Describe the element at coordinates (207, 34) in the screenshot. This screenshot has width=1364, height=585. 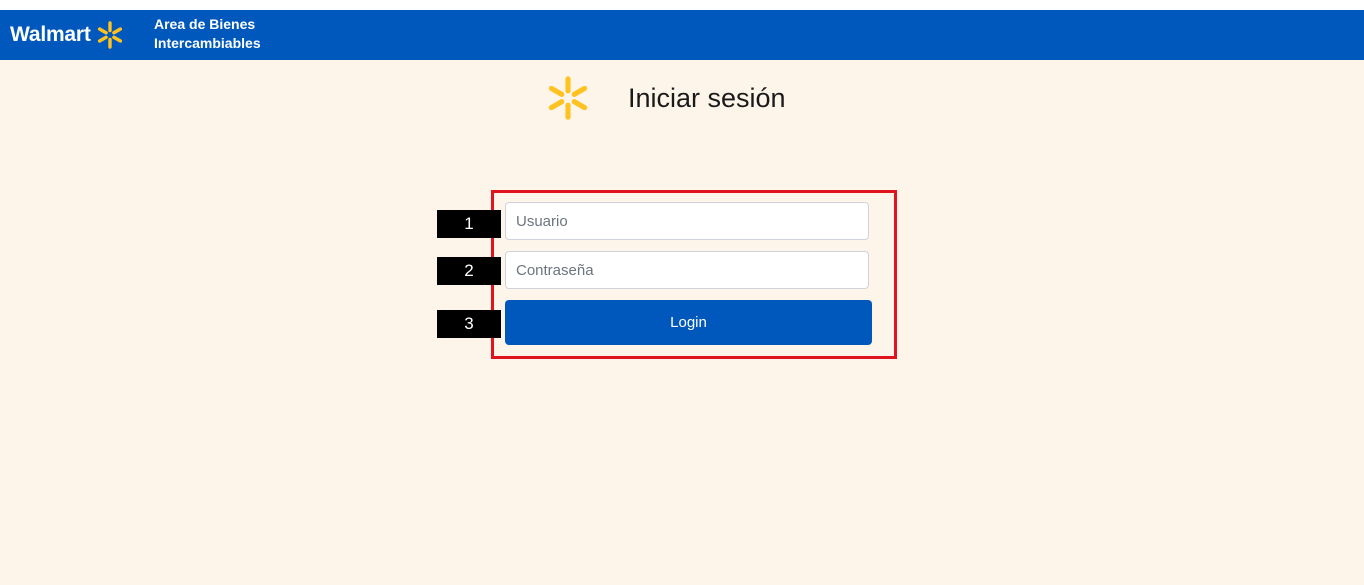
I see `app-subtitle: Area de Bienes Intercambiables` at that location.